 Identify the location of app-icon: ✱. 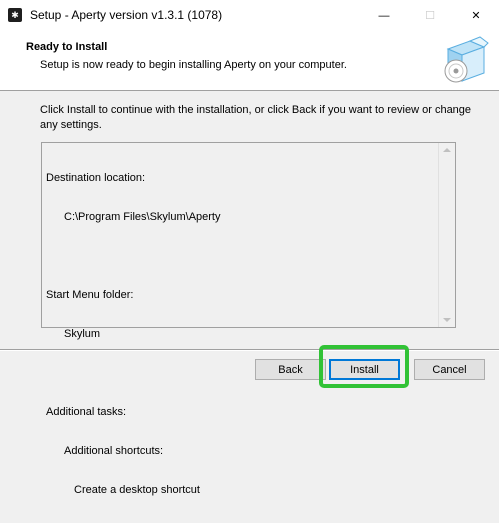
(15, 15).